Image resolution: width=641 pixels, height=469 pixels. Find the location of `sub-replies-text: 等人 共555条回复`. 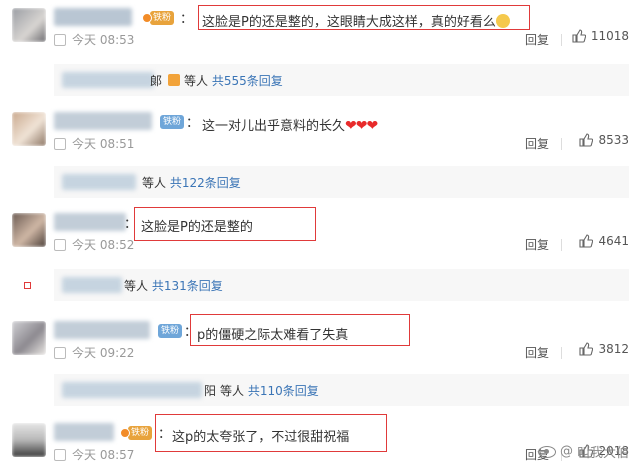

sub-replies-text: 等人 共555条回复 is located at coordinates (233, 81).